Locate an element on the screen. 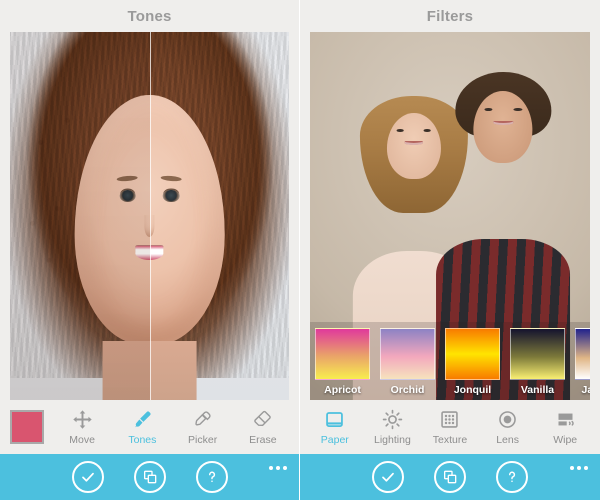 The height and width of the screenshot is (500, 600). eraser-icon is located at coordinates (262, 420).